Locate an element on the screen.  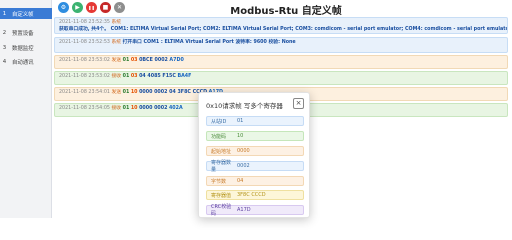
field-value: 01 is located at coordinates (240, 121).